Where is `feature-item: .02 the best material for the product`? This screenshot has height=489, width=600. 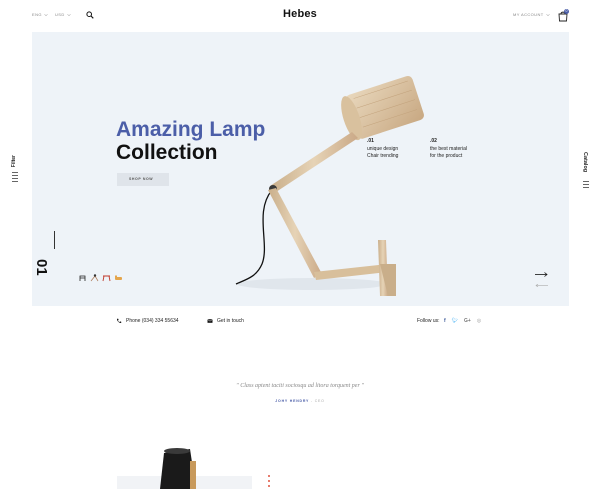 feature-item: .02 the best material for the product is located at coordinates (448, 149).